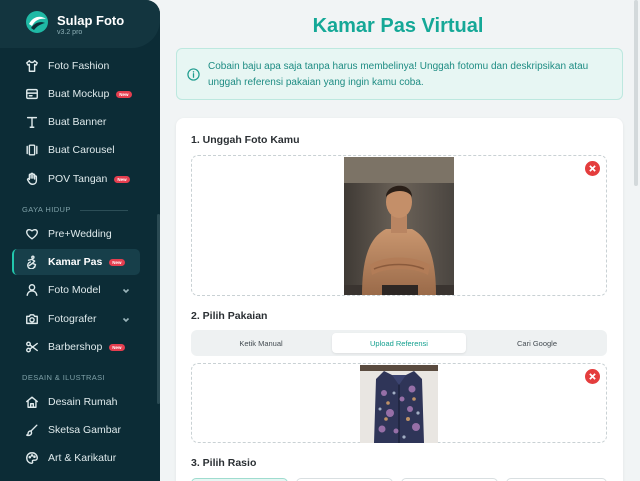  Describe the element at coordinates (83, 402) in the screenshot. I see `sidebar-item-label: Desain Rumah` at that location.